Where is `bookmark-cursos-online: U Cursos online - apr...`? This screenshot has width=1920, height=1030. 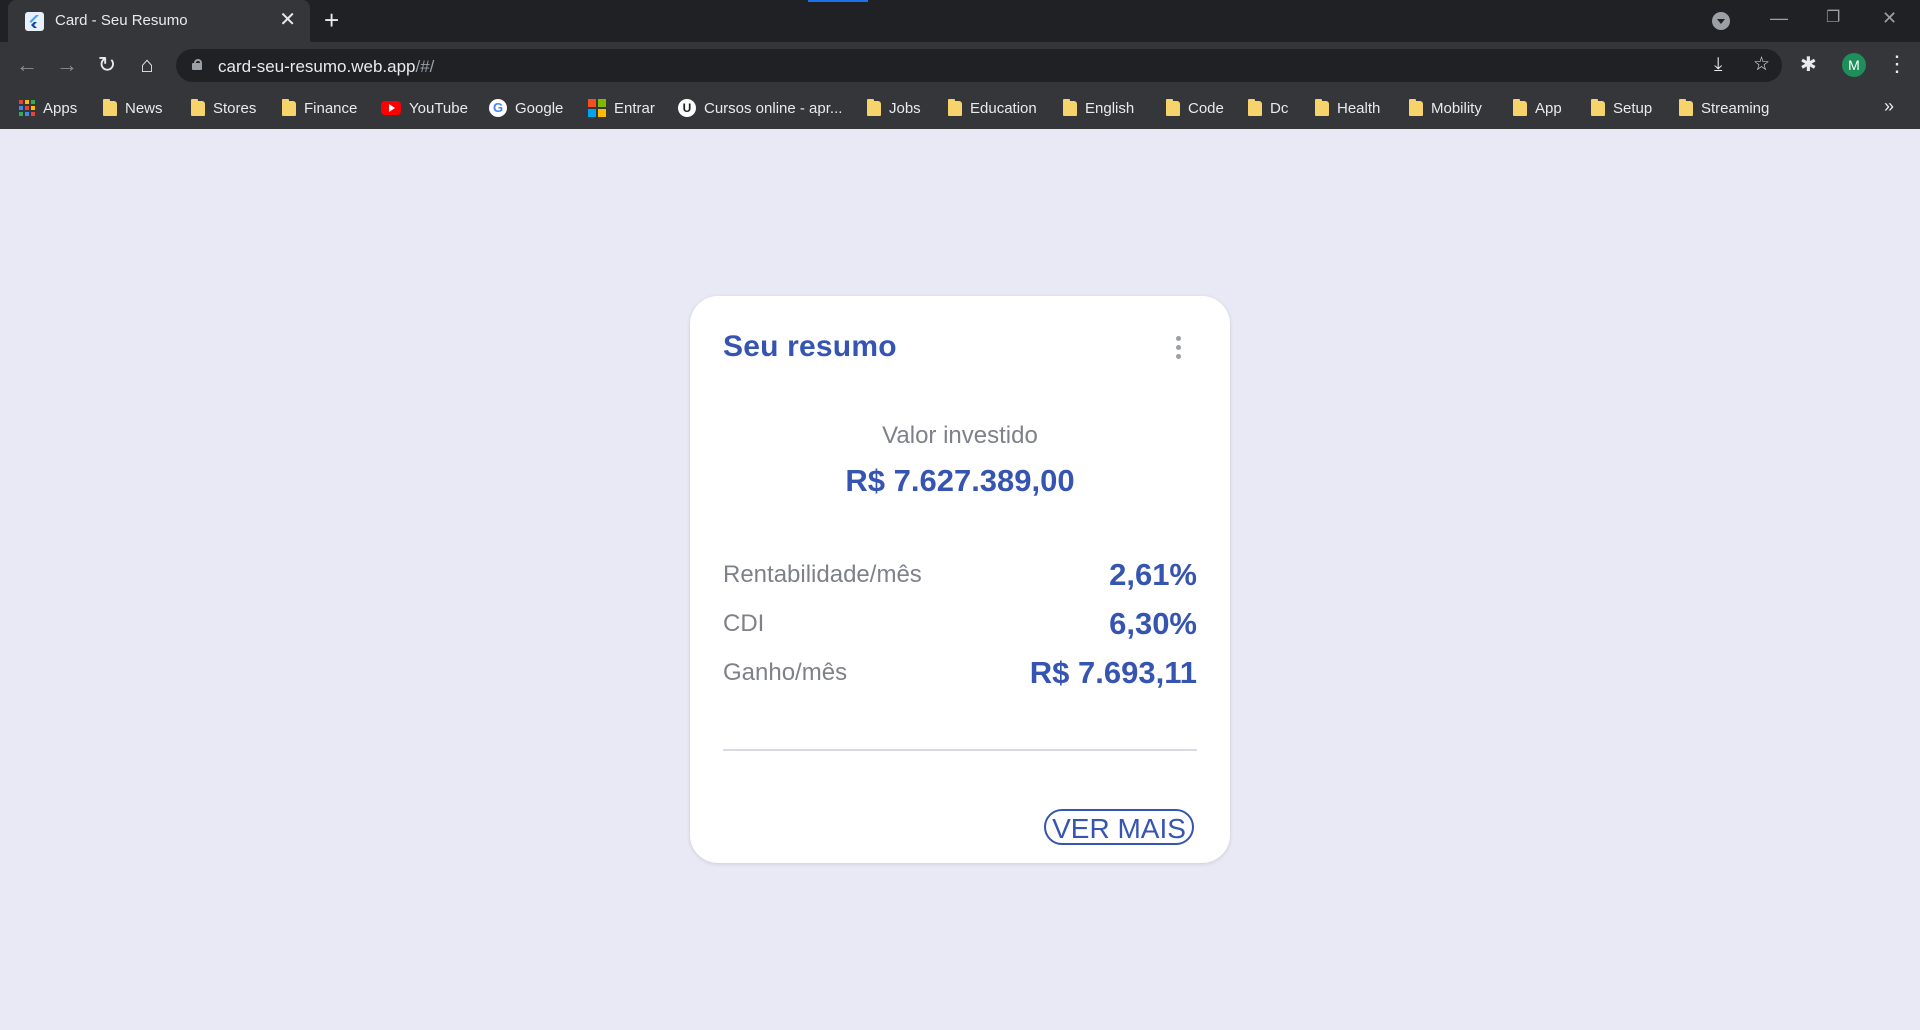
bookmark-cursos-online: U Cursos online - apr... is located at coordinates (760, 108).